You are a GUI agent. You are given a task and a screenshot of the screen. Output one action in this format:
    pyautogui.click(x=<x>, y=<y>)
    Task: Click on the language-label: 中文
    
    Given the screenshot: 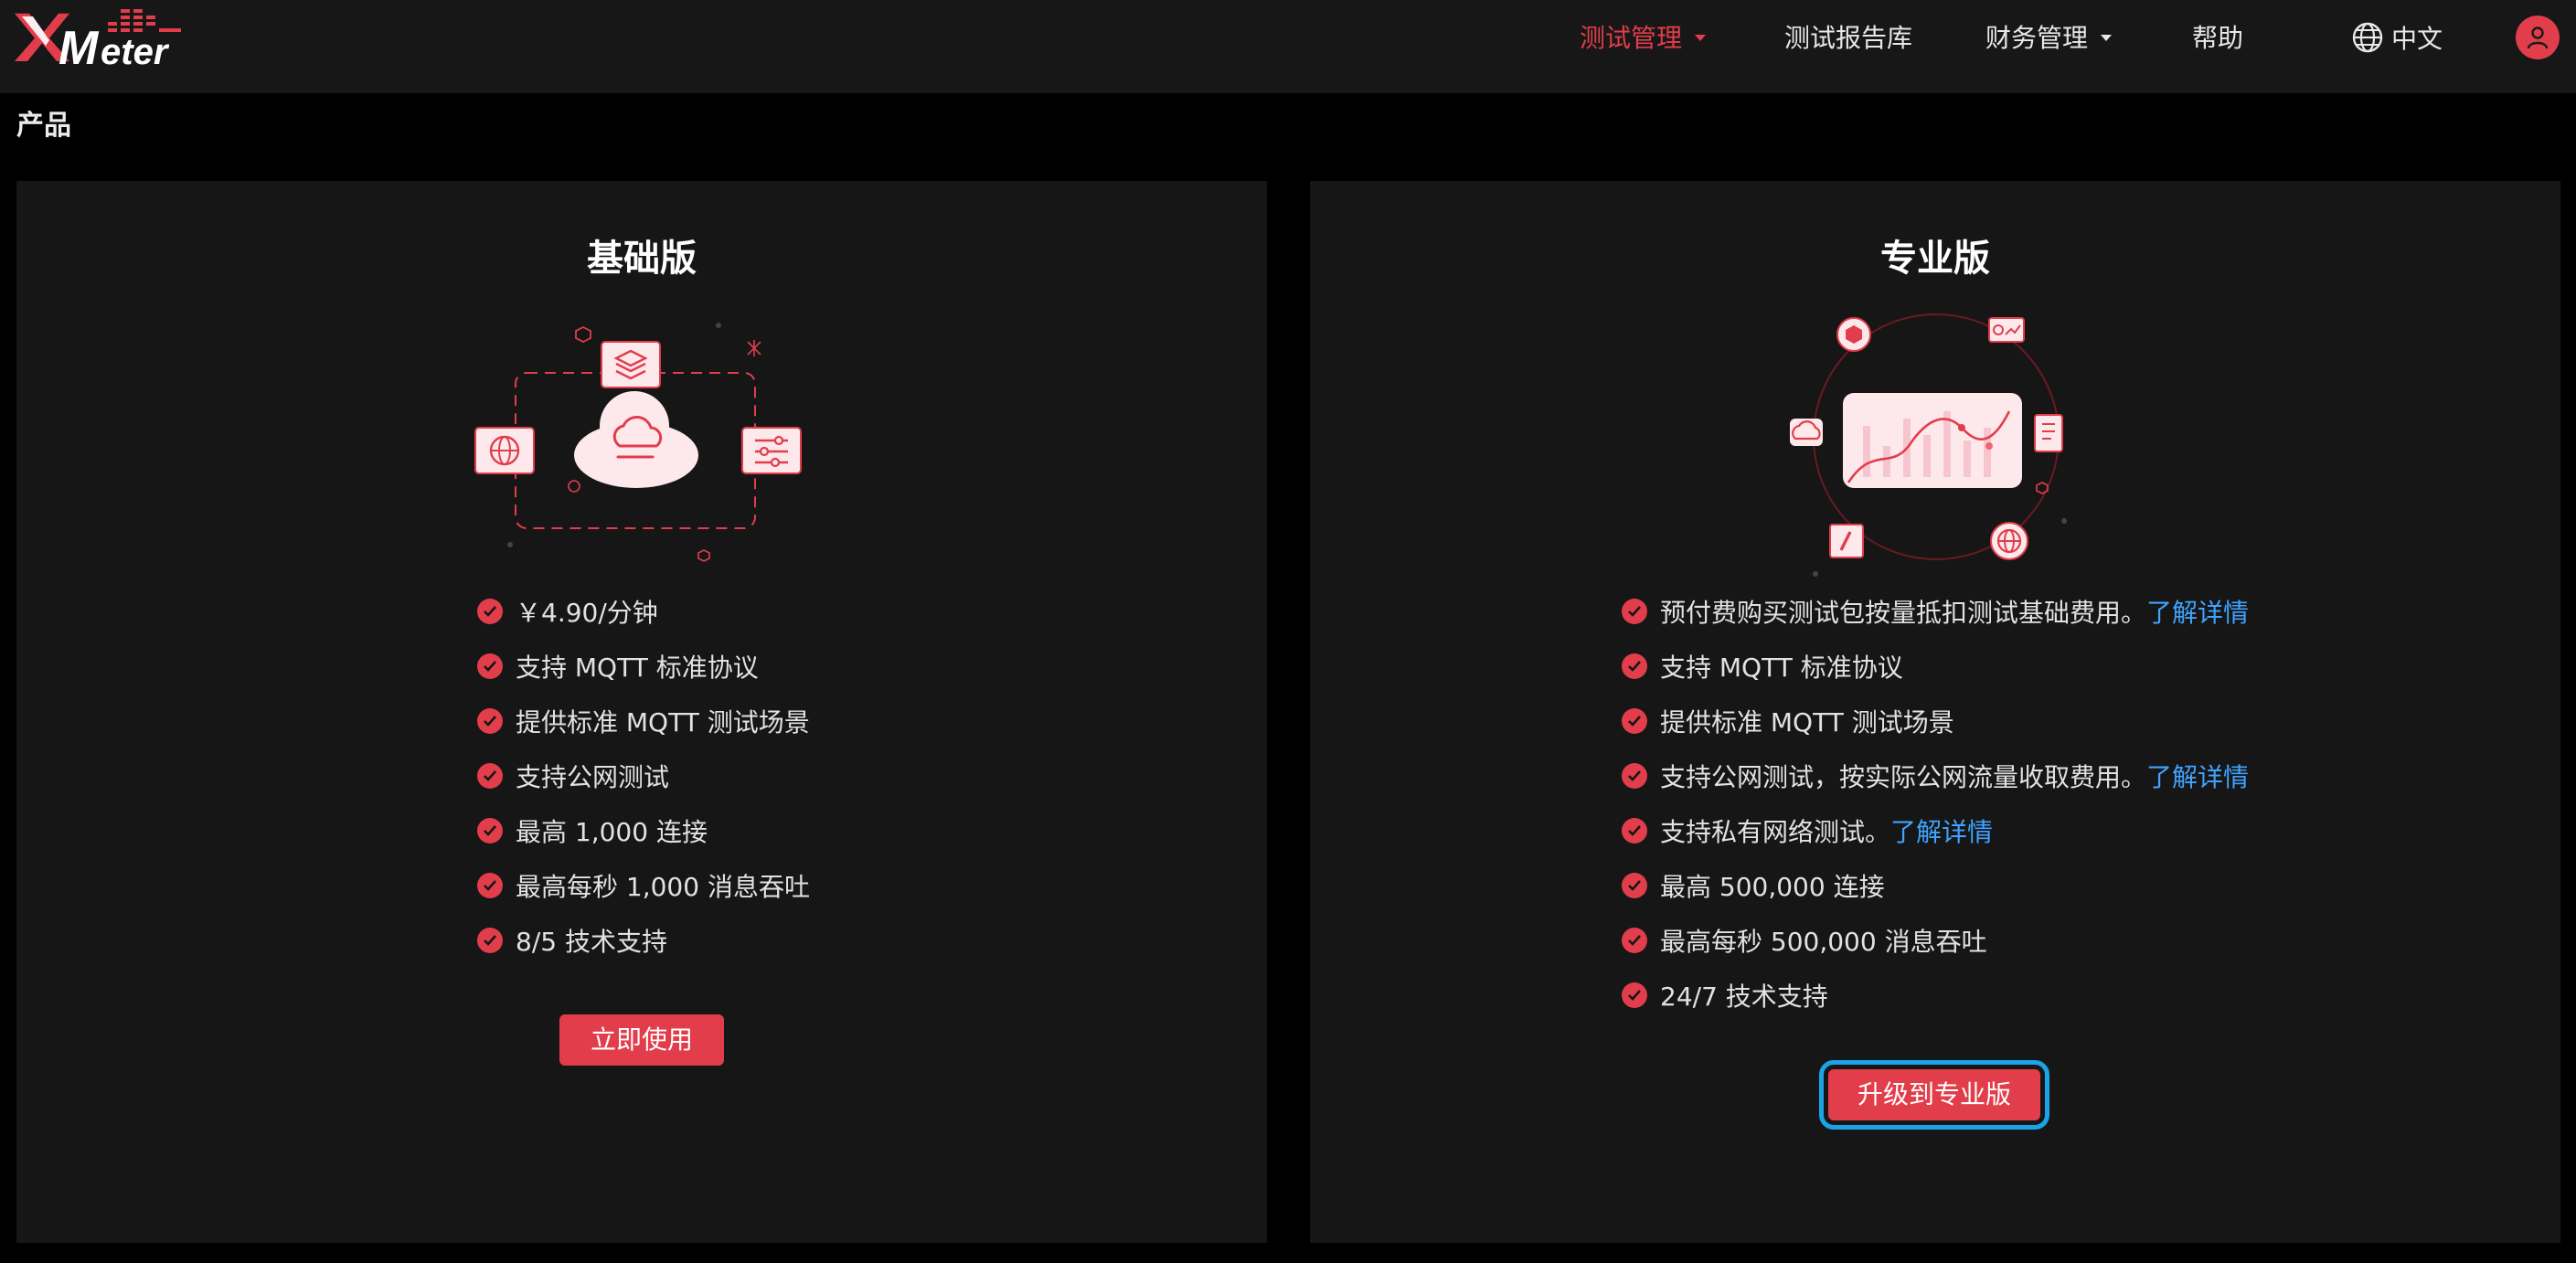 What is the action you would take?
    pyautogui.click(x=2417, y=39)
    